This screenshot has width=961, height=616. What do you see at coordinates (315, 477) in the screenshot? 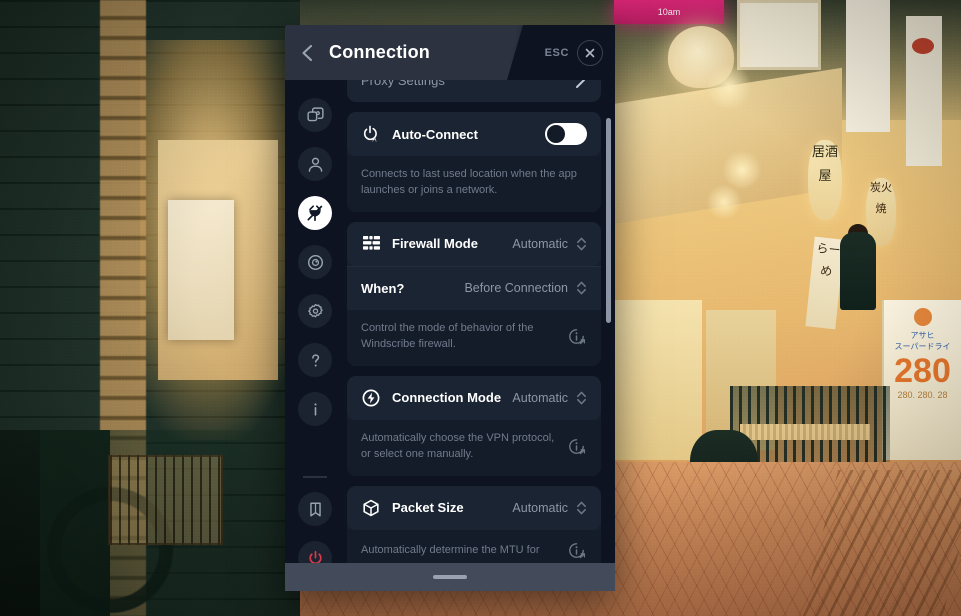
I see `sidebar-divider` at bounding box center [315, 477].